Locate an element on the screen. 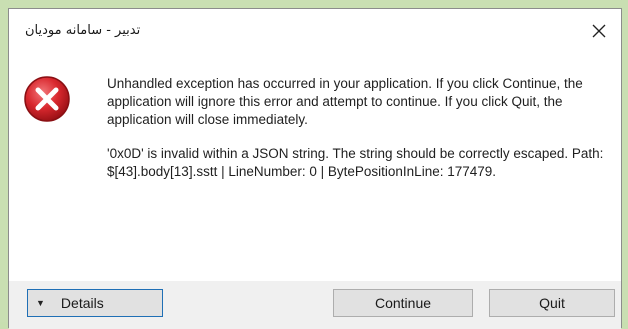  quit-button: Quit is located at coordinates (552, 303).